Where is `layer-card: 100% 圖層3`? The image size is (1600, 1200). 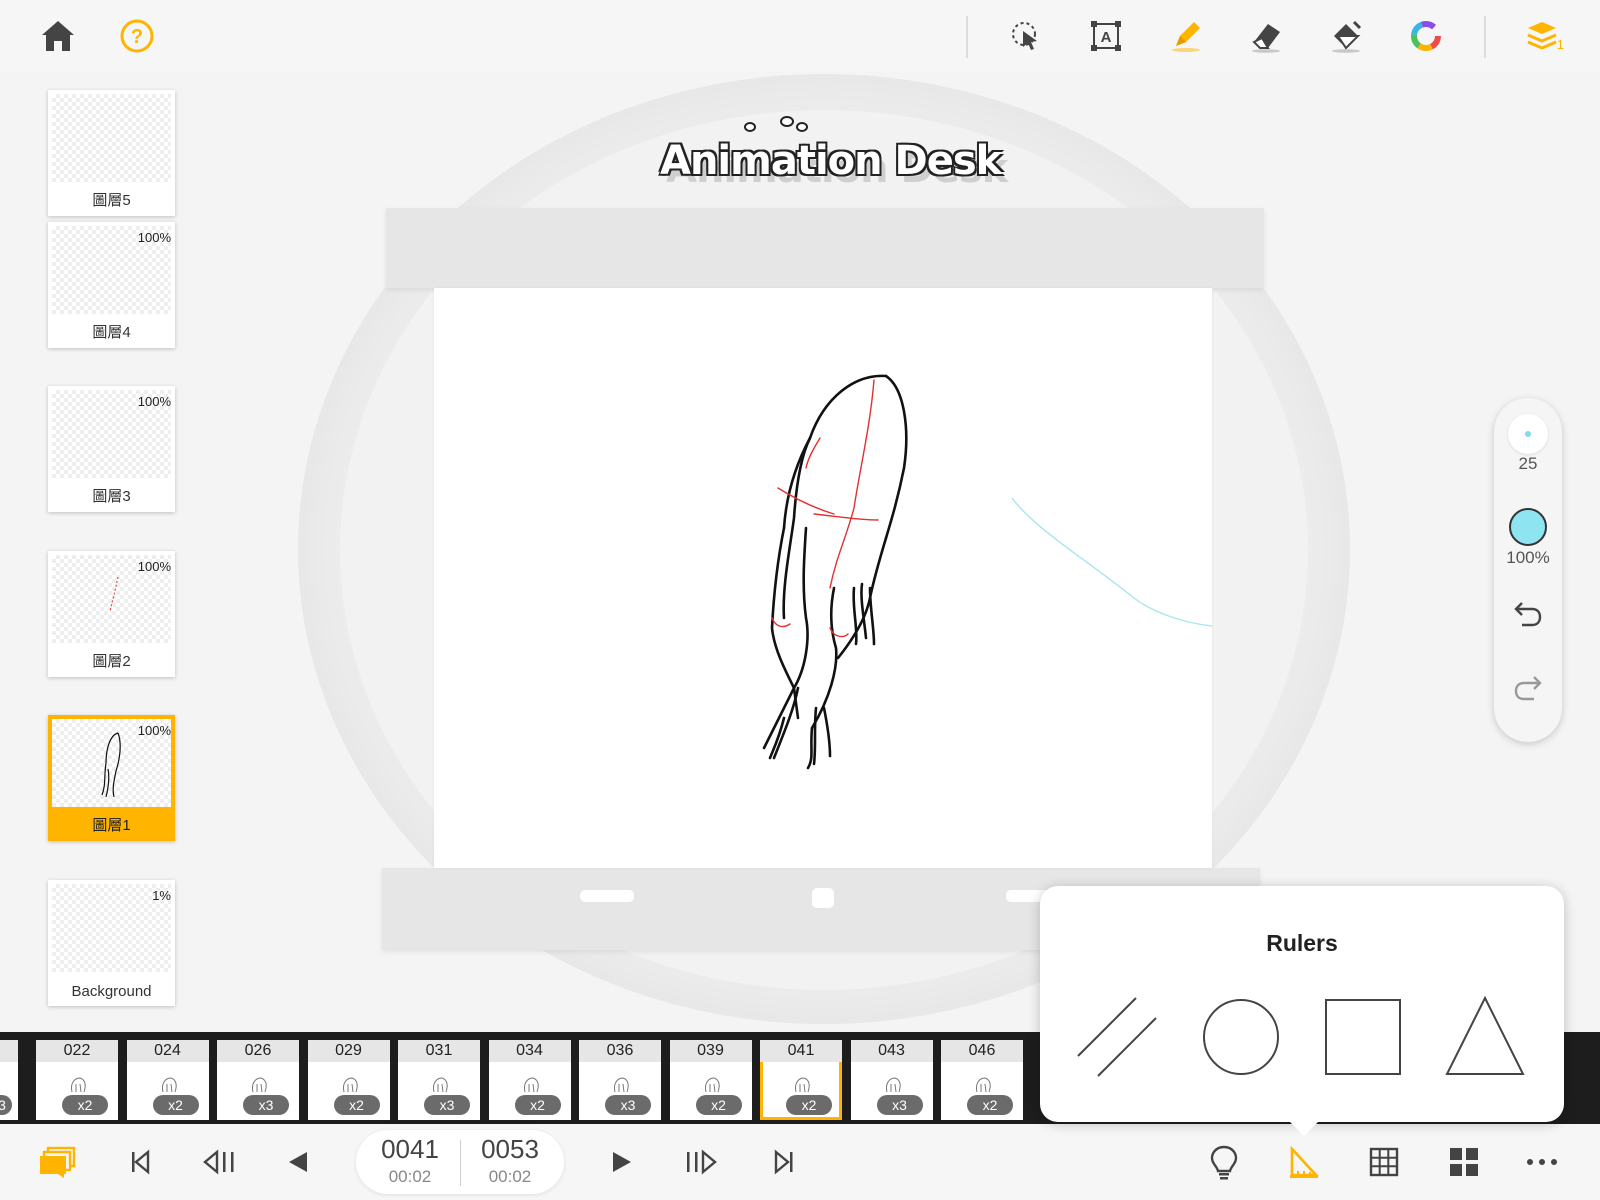
layer-card: 100% 圖層3 is located at coordinates (111, 449).